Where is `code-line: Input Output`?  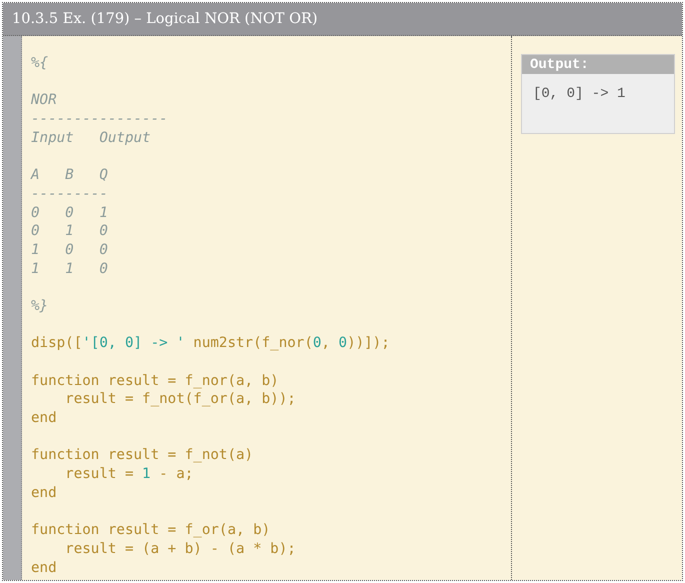 code-line: Input Output is located at coordinates (91, 138).